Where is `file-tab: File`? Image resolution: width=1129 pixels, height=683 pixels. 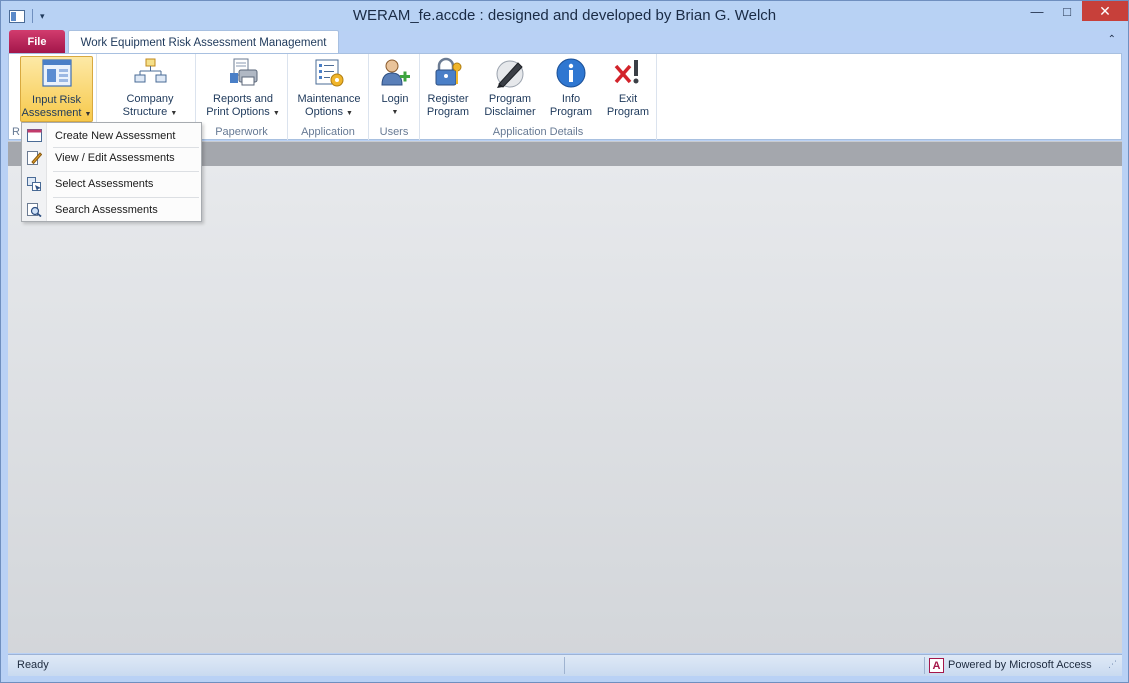
file-tab: File is located at coordinates (37, 41).